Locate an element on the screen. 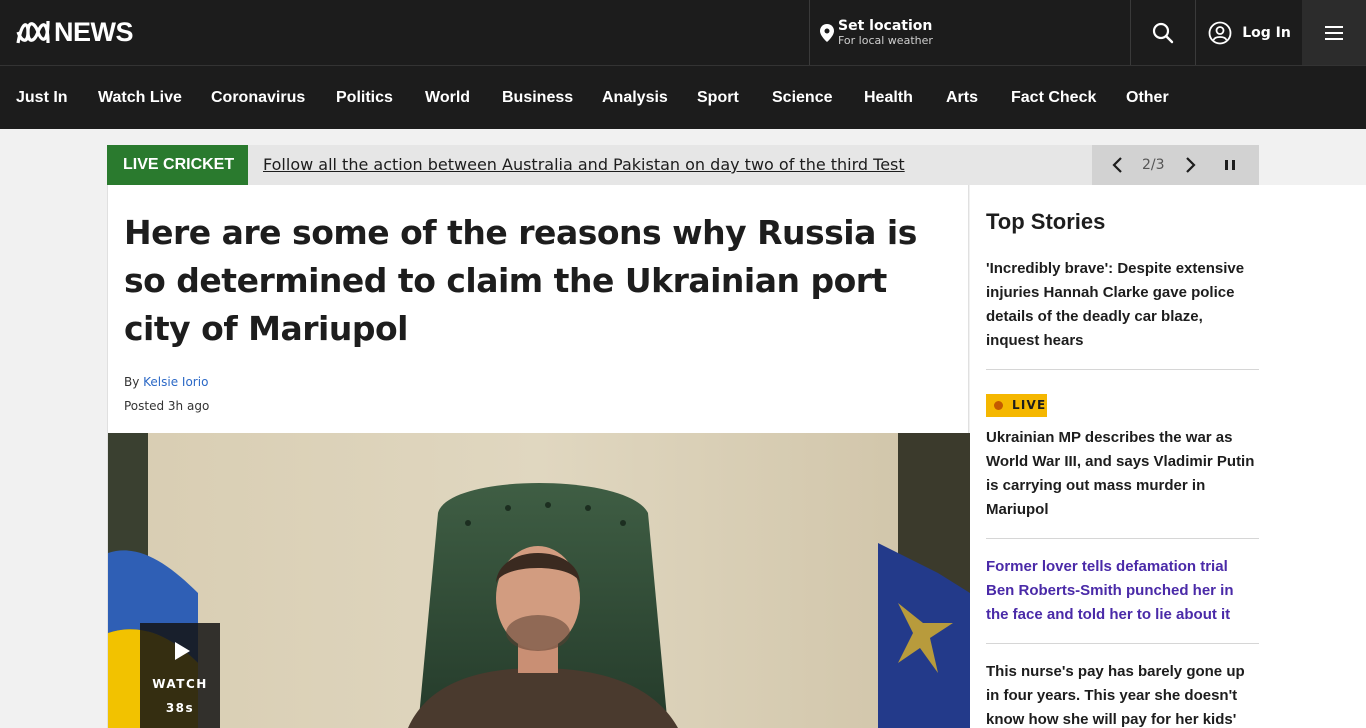 The width and height of the screenshot is (1366, 728). login-button: Log In is located at coordinates (1249, 32).